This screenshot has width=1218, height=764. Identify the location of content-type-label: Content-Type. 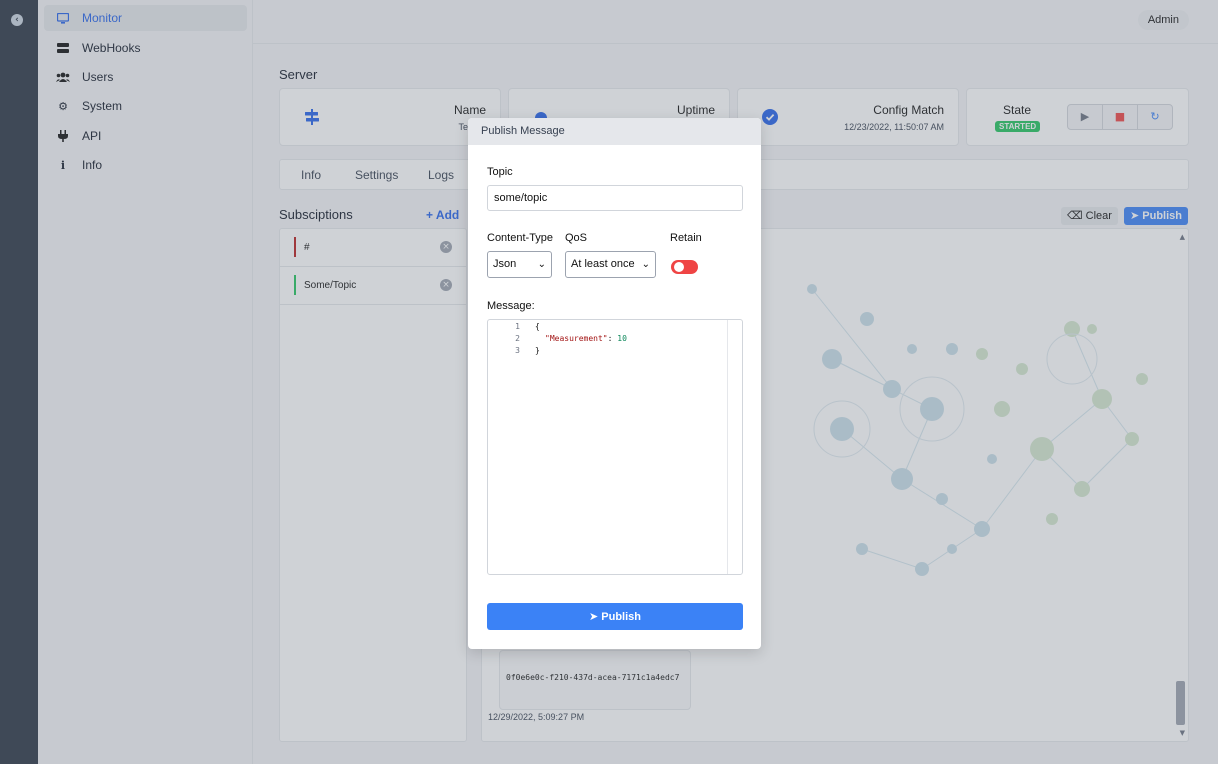
(520, 238).